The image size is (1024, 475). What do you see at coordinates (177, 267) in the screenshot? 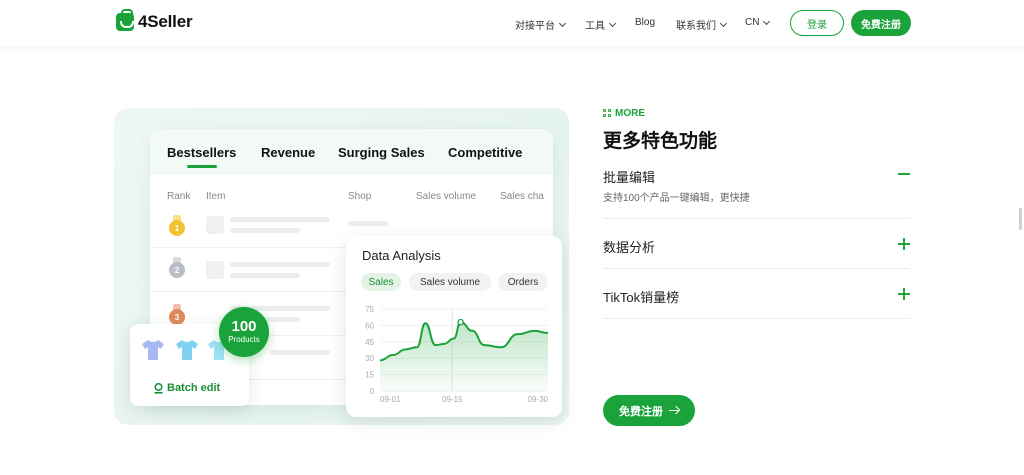
I see `silver-medal-icon: 2` at bounding box center [177, 267].